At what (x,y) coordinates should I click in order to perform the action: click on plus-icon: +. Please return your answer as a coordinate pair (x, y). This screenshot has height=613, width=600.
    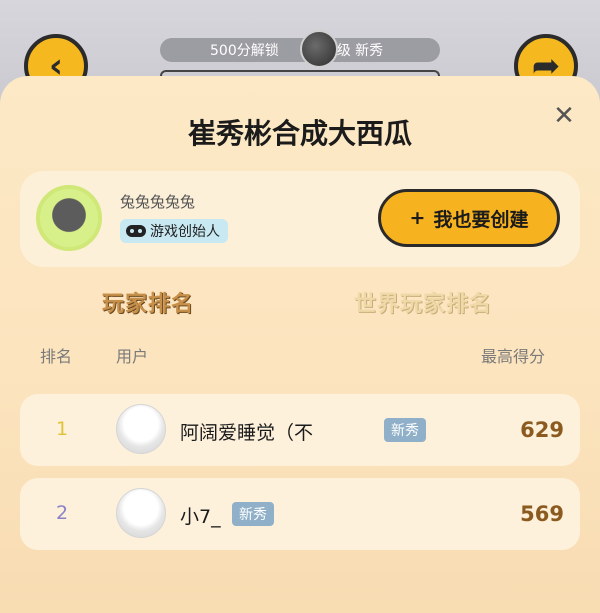
    Looking at the image, I should click on (417, 218).